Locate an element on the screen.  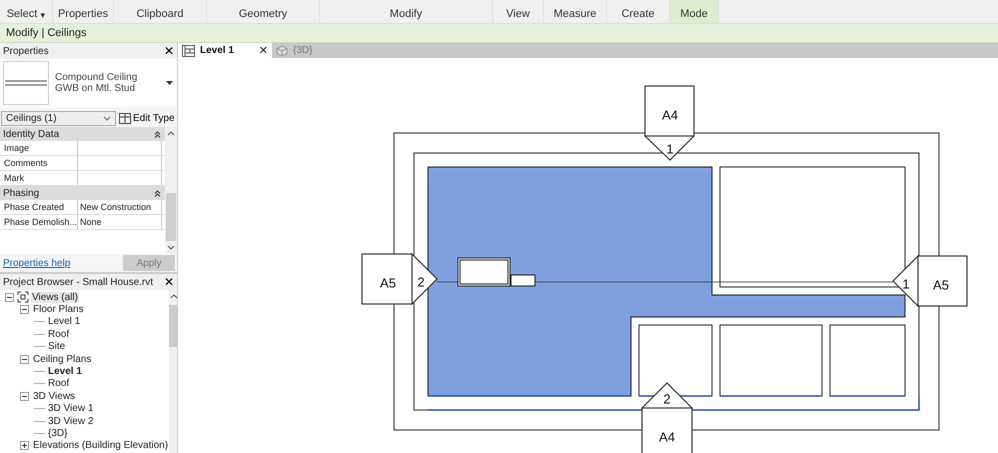
cube-icon is located at coordinates (282, 50).